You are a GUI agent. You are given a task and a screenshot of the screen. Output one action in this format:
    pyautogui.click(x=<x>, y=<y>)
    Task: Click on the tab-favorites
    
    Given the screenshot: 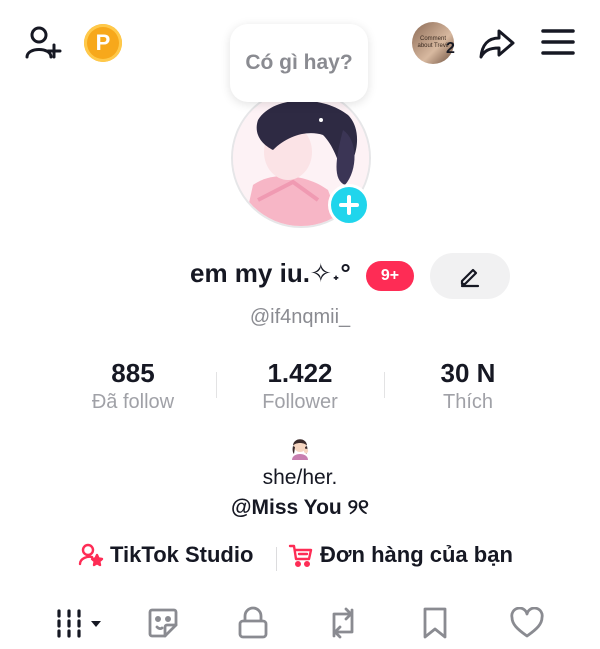 What is the action you would take?
    pyautogui.click(x=435, y=623)
    